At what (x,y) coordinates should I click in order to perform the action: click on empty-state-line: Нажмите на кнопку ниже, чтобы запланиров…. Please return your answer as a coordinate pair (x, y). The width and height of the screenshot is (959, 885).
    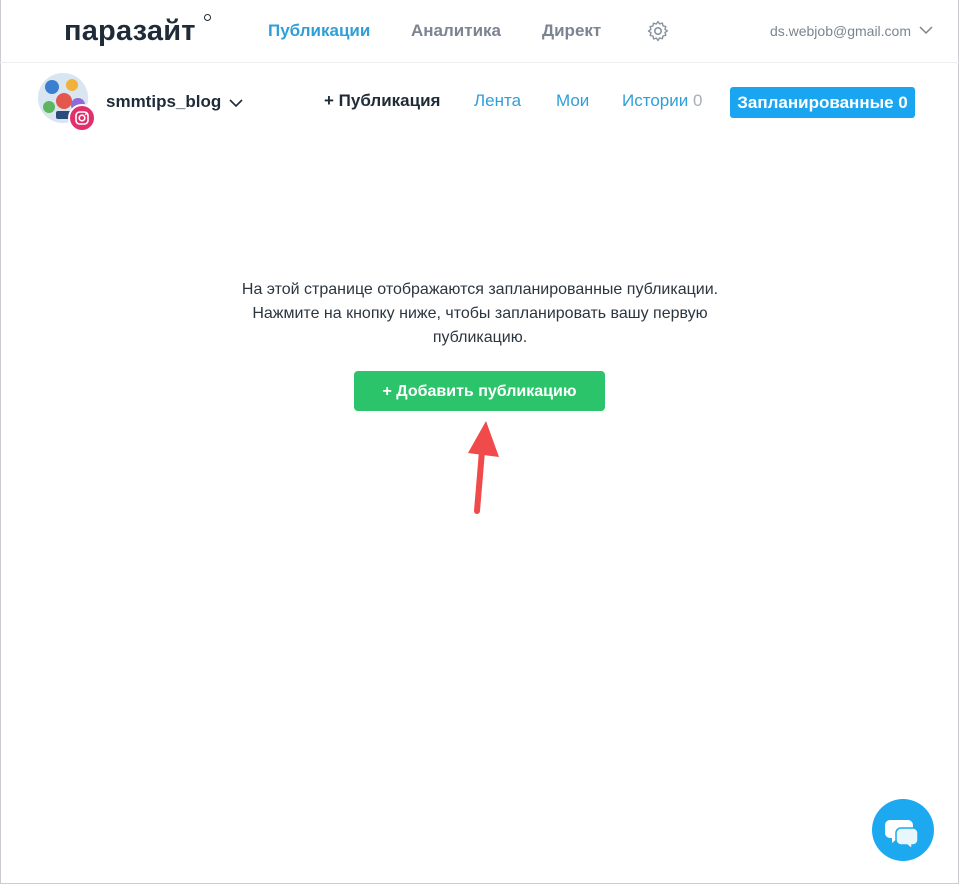
    Looking at the image, I should click on (480, 313).